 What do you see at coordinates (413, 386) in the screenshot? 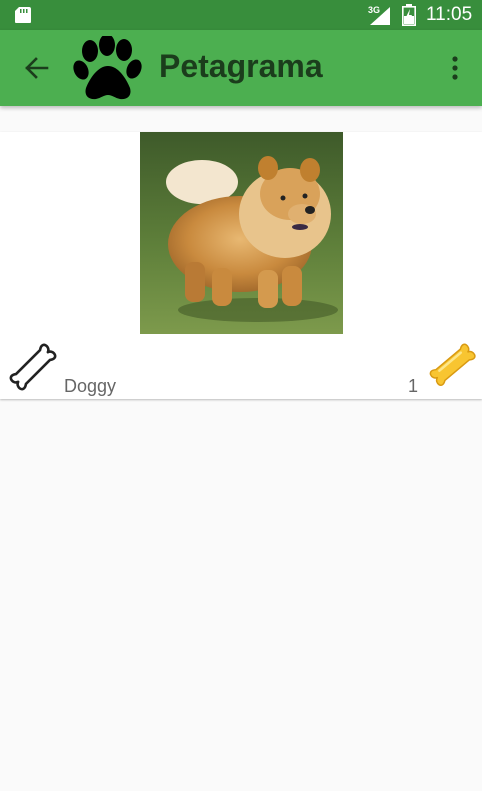
I see `like-count: 1` at bounding box center [413, 386].